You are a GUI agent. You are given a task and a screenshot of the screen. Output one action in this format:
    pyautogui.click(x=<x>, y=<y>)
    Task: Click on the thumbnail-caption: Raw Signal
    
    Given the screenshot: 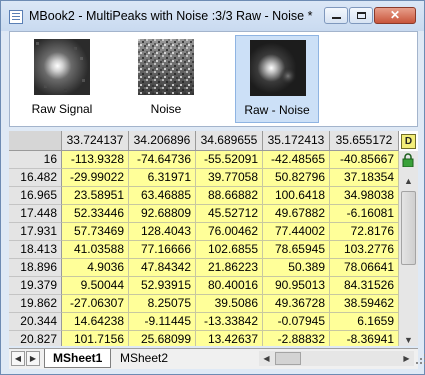 What is the action you would take?
    pyautogui.click(x=62, y=109)
    